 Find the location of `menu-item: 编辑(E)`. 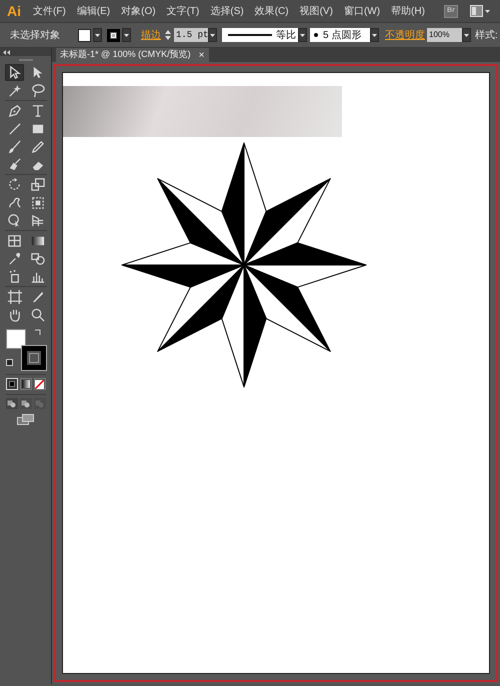

menu-item: 编辑(E) is located at coordinates (93, 11).